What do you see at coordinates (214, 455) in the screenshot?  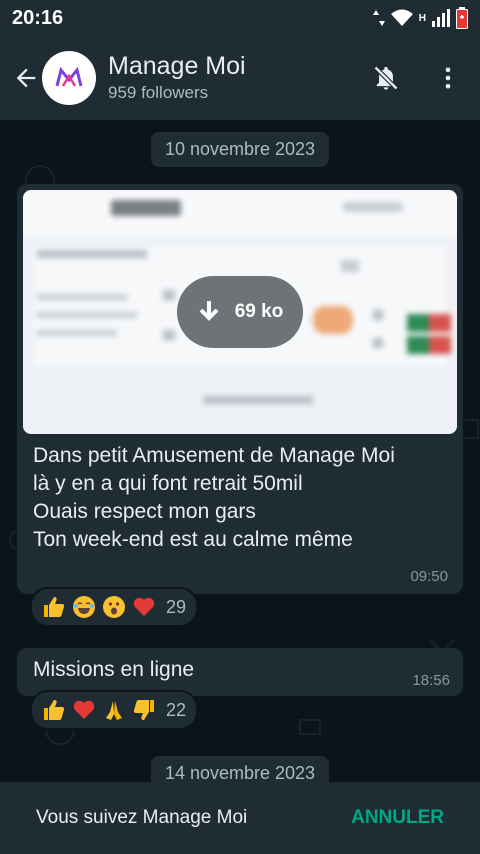 I see `message-line: Dans petit Amusement de Manage Moi` at bounding box center [214, 455].